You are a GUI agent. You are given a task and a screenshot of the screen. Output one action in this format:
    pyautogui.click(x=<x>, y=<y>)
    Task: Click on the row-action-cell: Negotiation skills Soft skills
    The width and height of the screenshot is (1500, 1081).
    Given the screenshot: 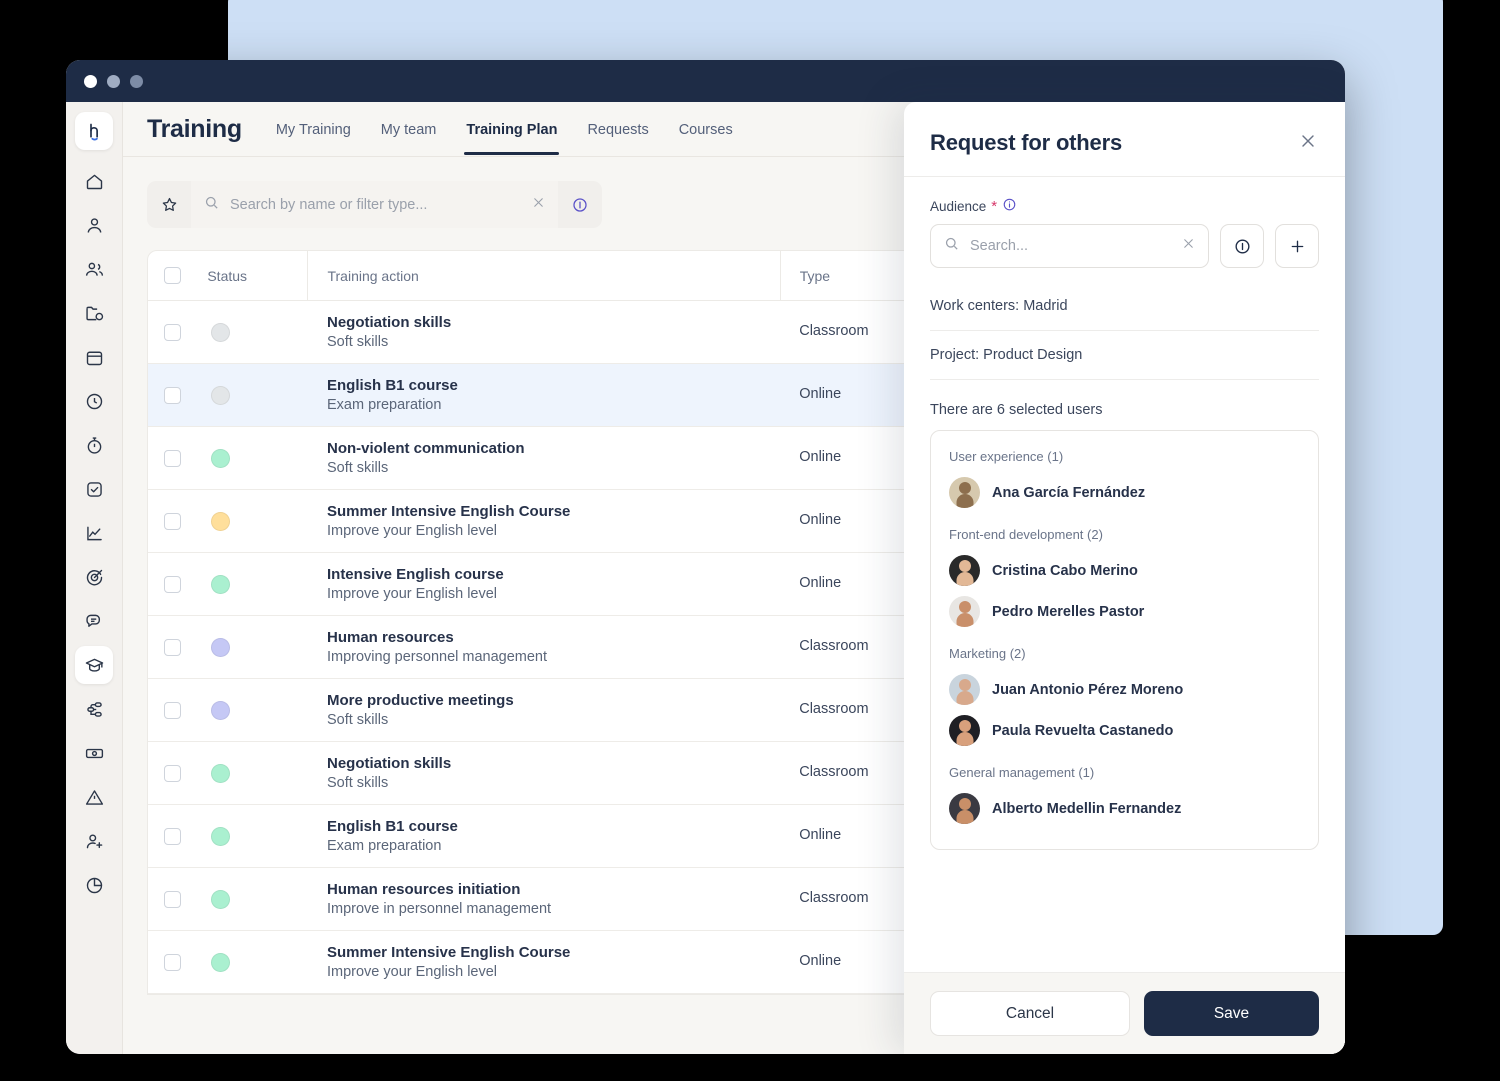 What is the action you would take?
    pyautogui.click(x=544, y=332)
    